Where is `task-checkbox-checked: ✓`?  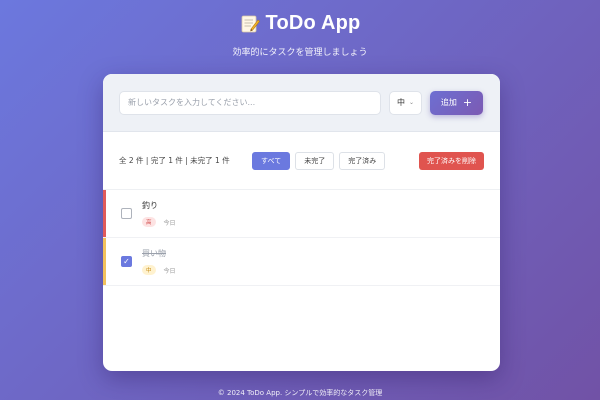 task-checkbox-checked: ✓ is located at coordinates (126, 261).